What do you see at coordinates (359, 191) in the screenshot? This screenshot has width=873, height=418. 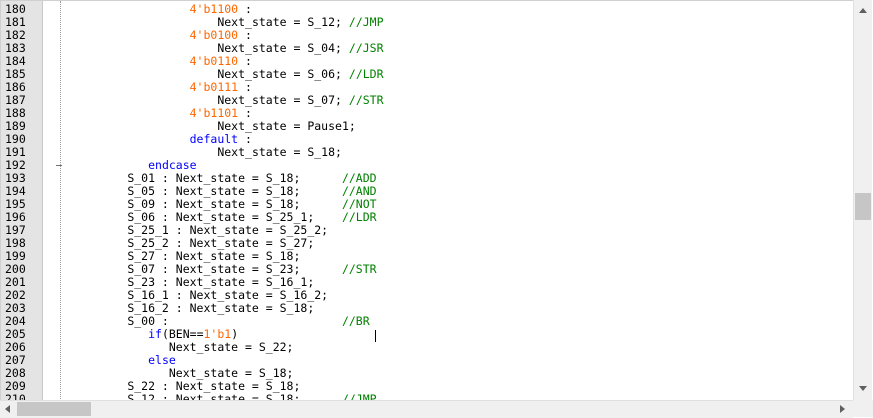 I see `code-comment: //AND` at bounding box center [359, 191].